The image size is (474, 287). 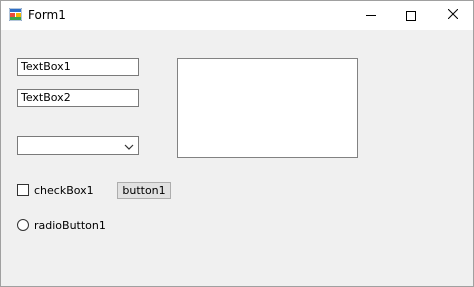 I want to click on textbox1: TextBox1, so click(x=78, y=67).